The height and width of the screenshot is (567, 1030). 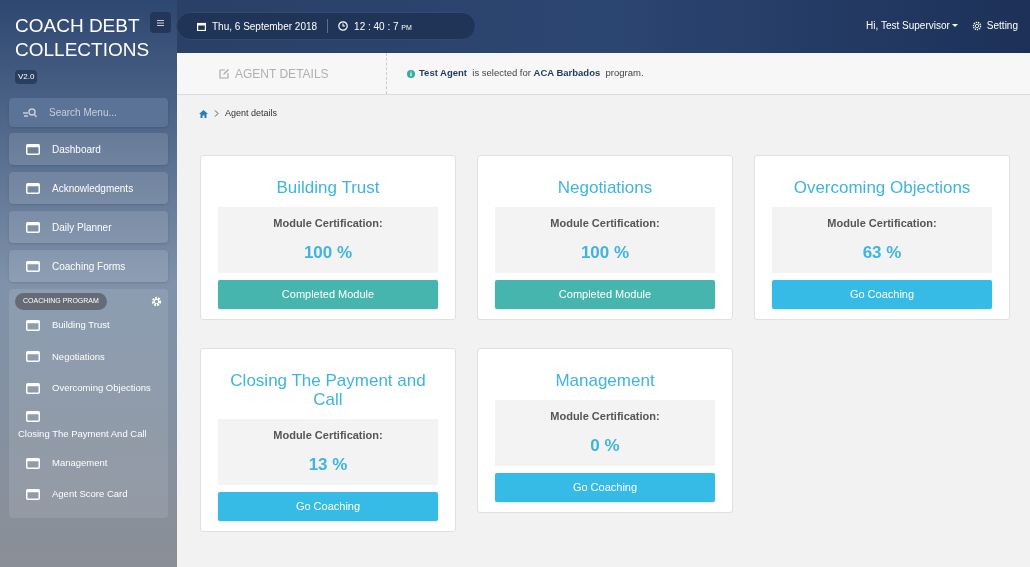 What do you see at coordinates (994, 25) in the screenshot?
I see `settings-link: Setting` at bounding box center [994, 25].